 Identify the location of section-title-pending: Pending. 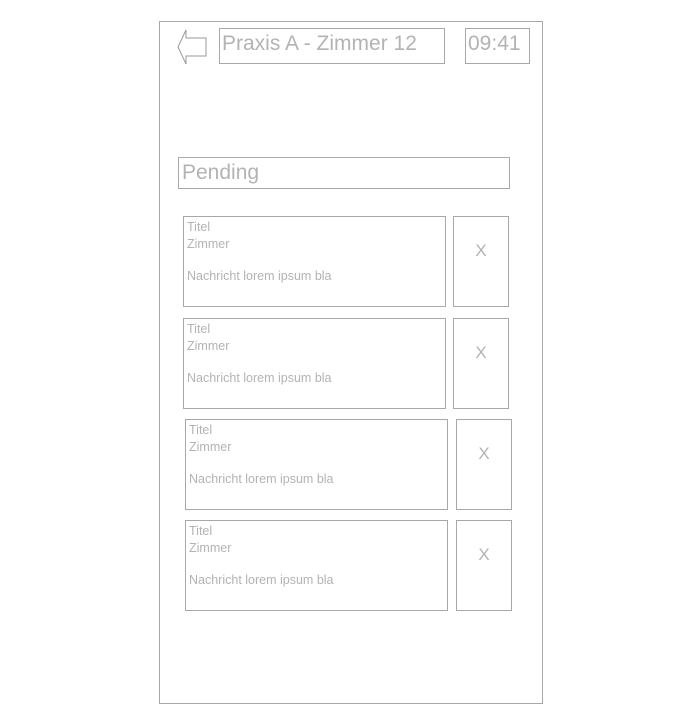
(344, 173).